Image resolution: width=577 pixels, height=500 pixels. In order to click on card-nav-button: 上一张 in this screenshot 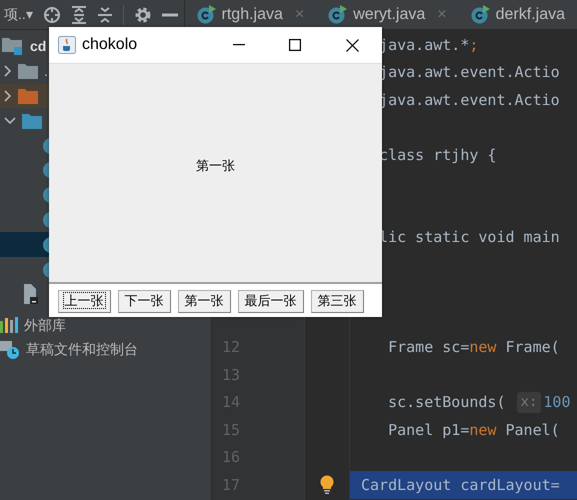, I will do `click(84, 301)`.